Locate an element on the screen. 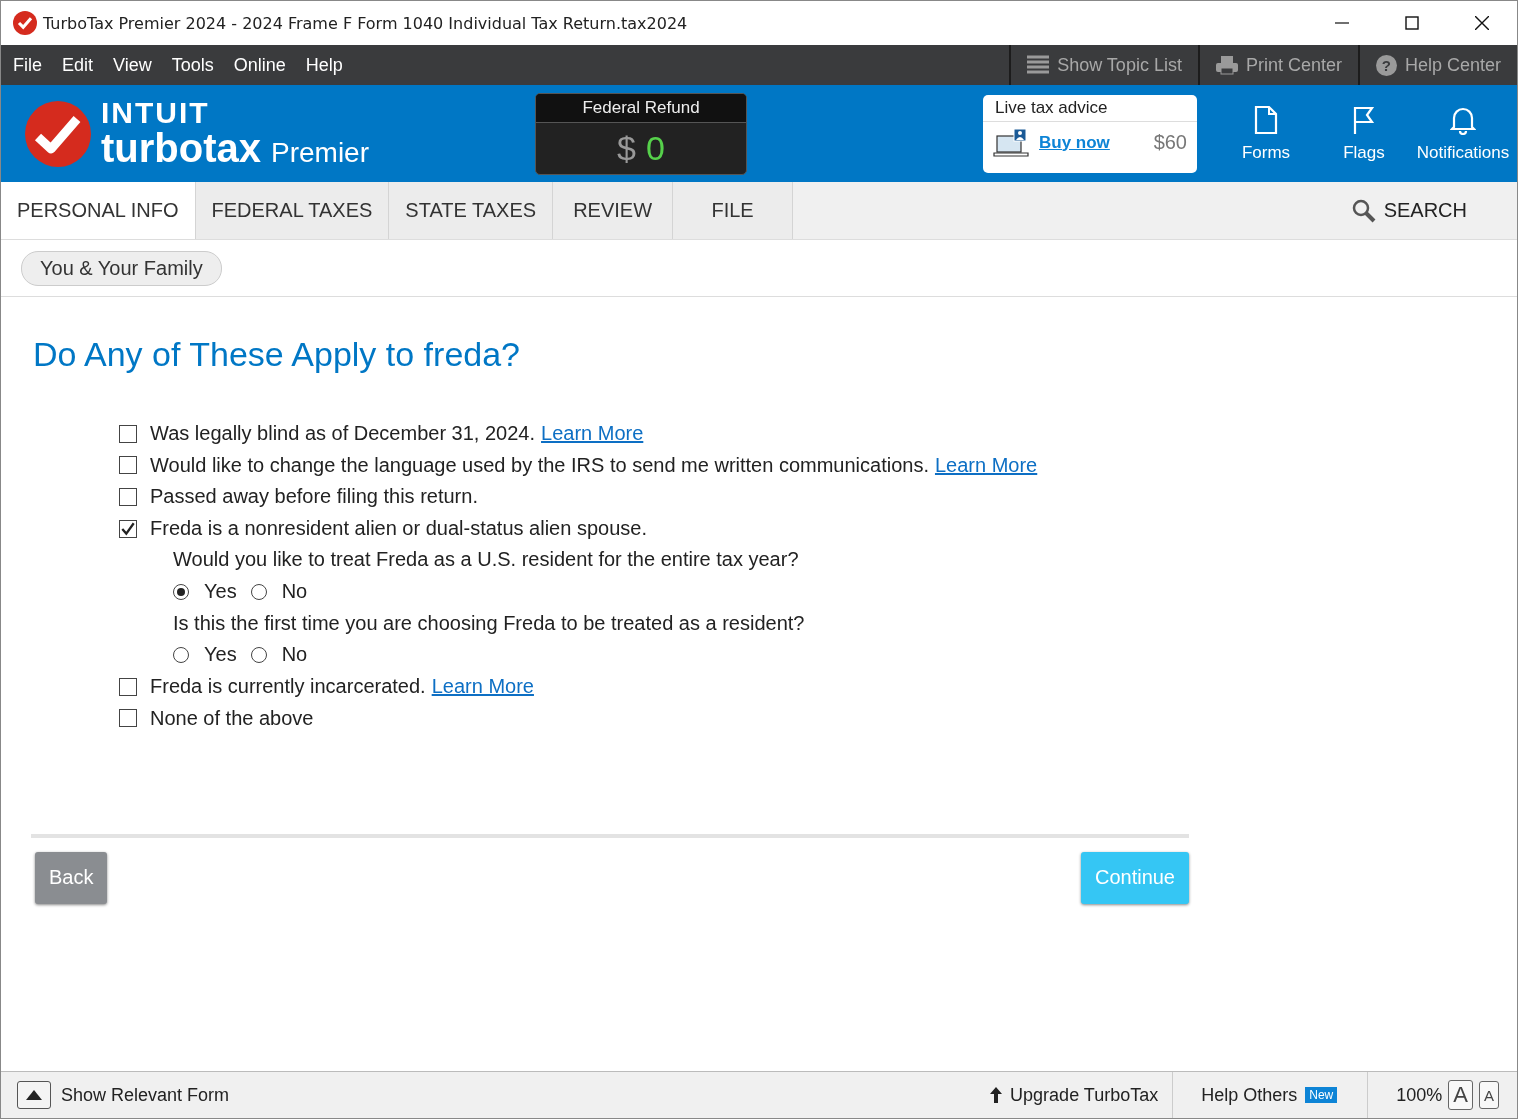 The width and height of the screenshot is (1518, 1119). product-name: turbotax is located at coordinates (181, 148).